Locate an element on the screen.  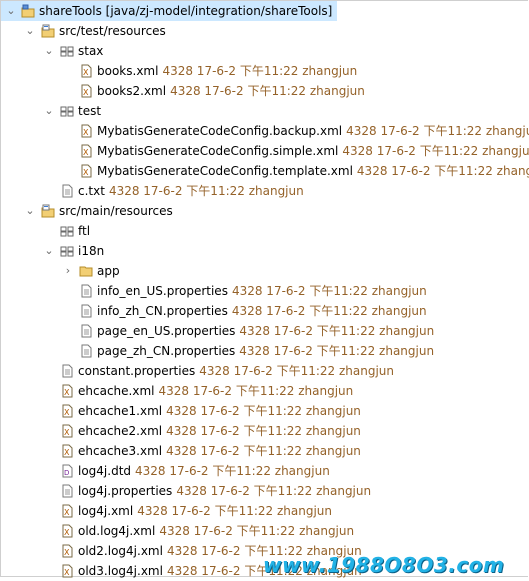
item-name: page_zh_CN.properties is located at coordinates (166, 351).